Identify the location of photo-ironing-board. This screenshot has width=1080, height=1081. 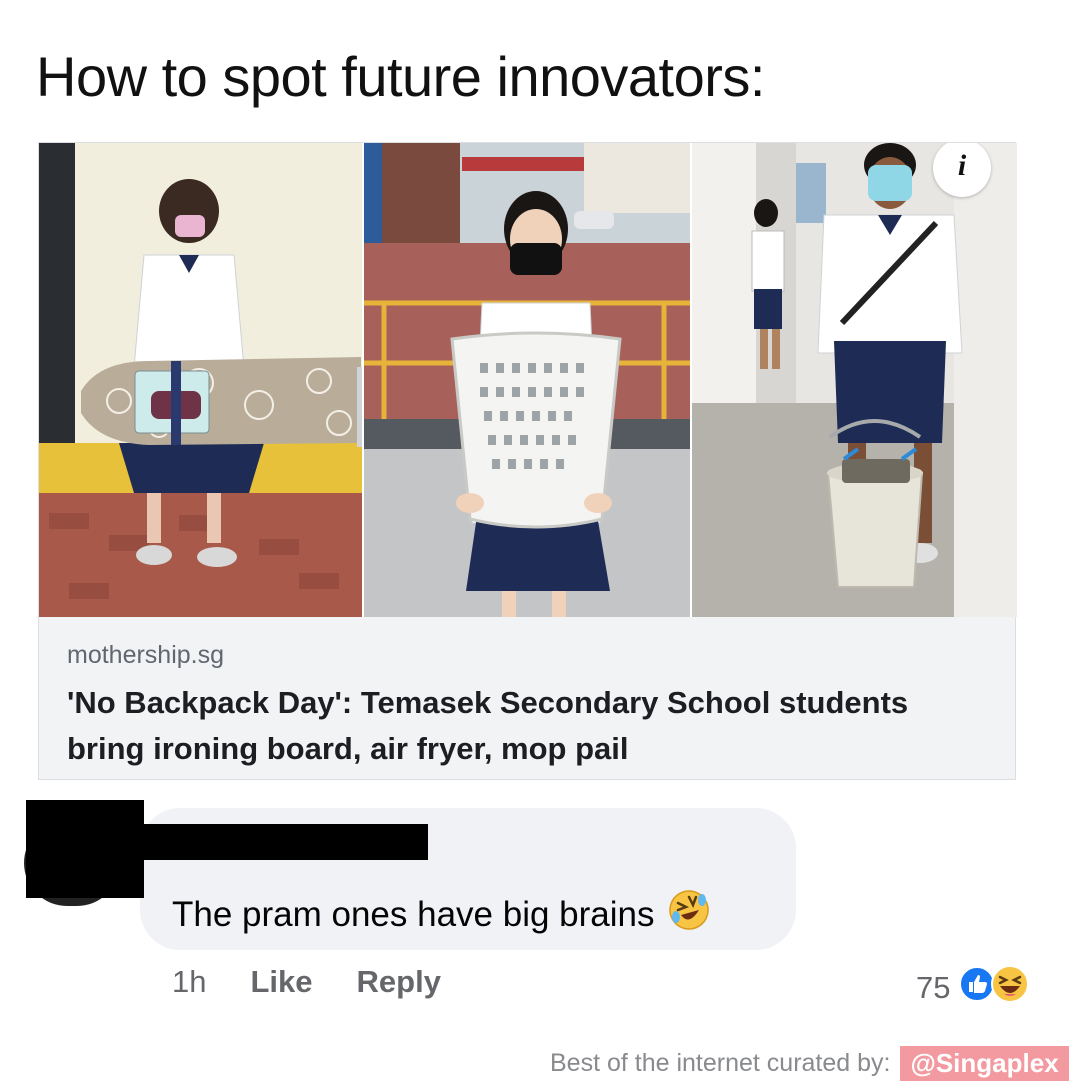
(201, 380).